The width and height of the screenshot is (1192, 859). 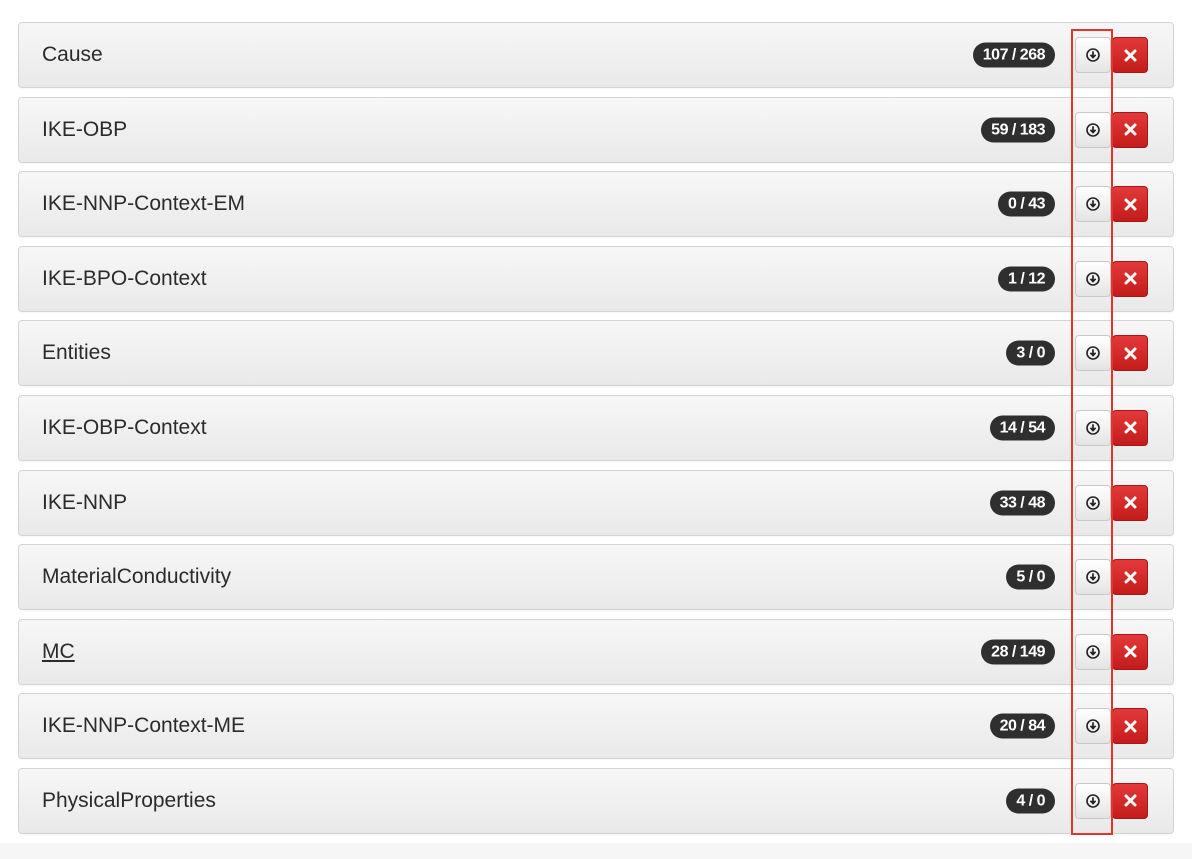 What do you see at coordinates (1022, 503) in the screenshot?
I see `count-badge: 33 / 48` at bounding box center [1022, 503].